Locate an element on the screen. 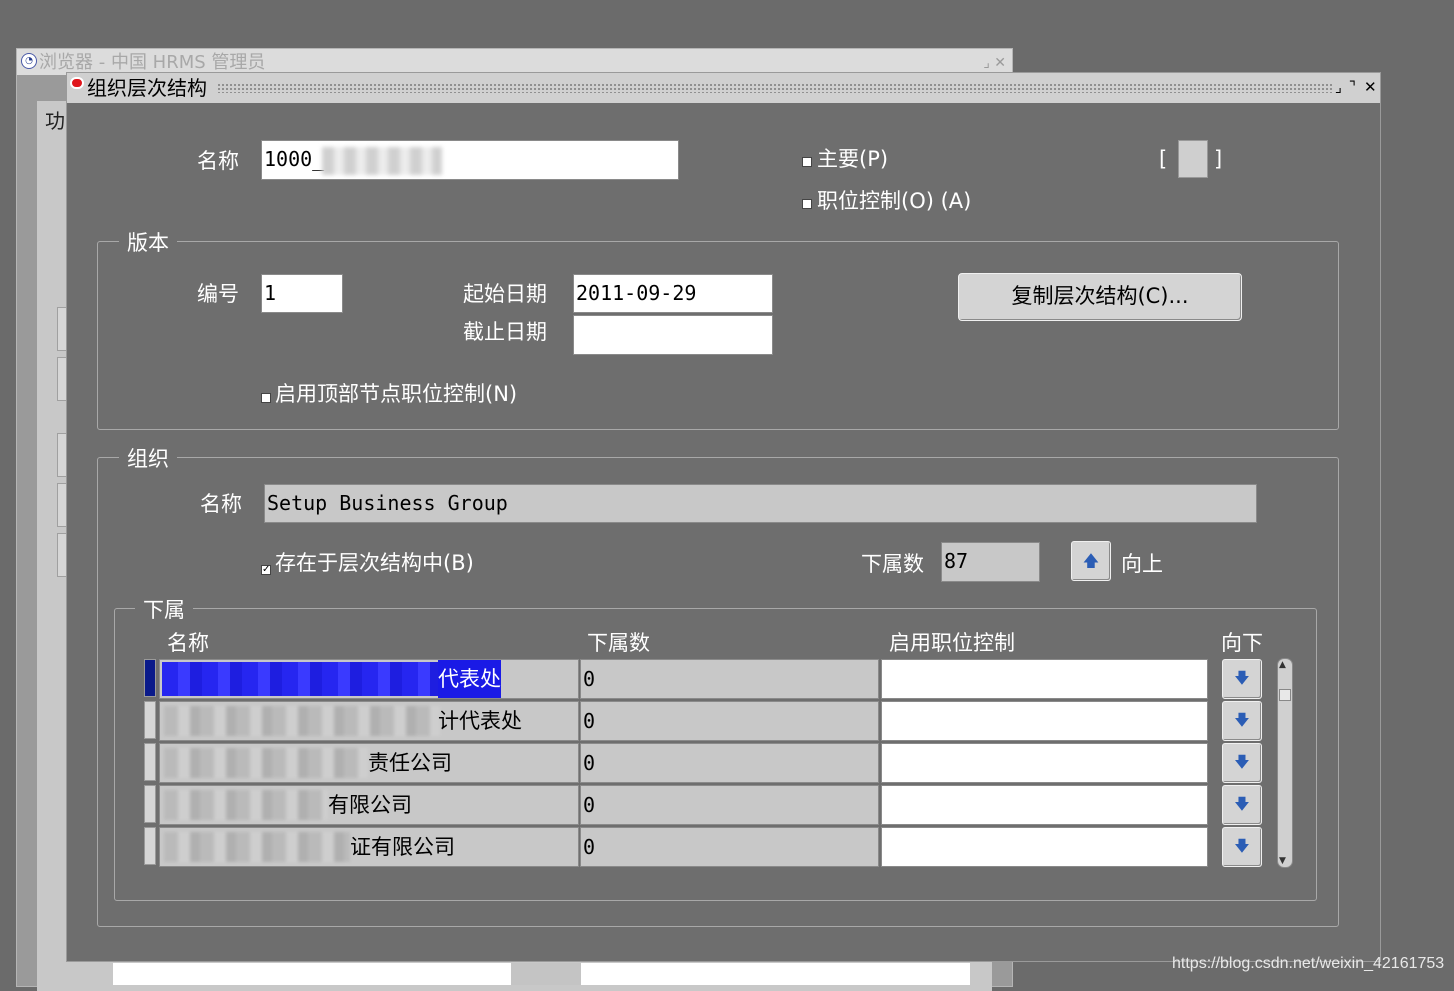 The image size is (1454, 991). up-label: 向上 is located at coordinates (1142, 564).